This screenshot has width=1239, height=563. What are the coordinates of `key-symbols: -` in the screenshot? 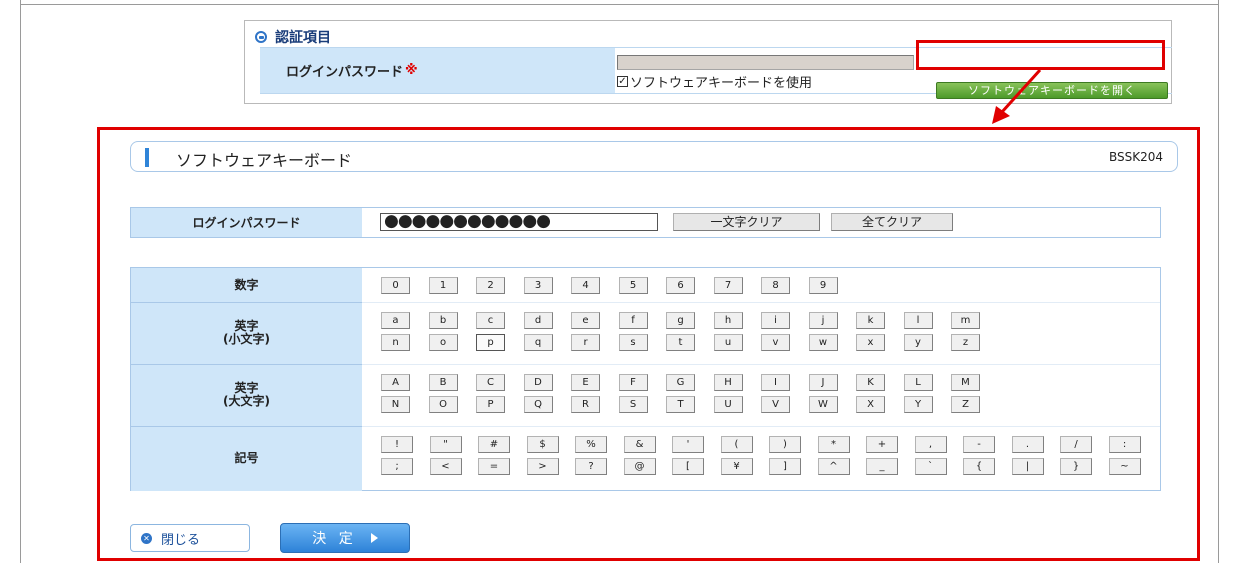 It's located at (979, 444).